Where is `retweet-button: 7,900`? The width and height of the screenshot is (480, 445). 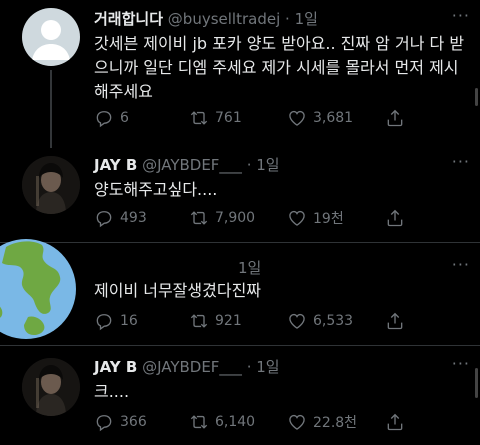
retweet-button: 7,900 is located at coordinates (238, 218).